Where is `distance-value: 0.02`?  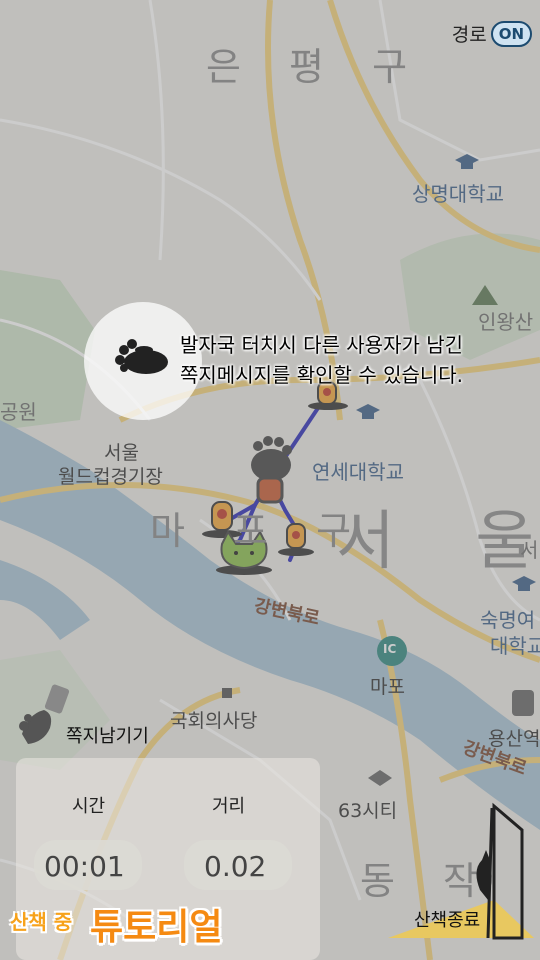
distance-value: 0.02 is located at coordinates (235, 866).